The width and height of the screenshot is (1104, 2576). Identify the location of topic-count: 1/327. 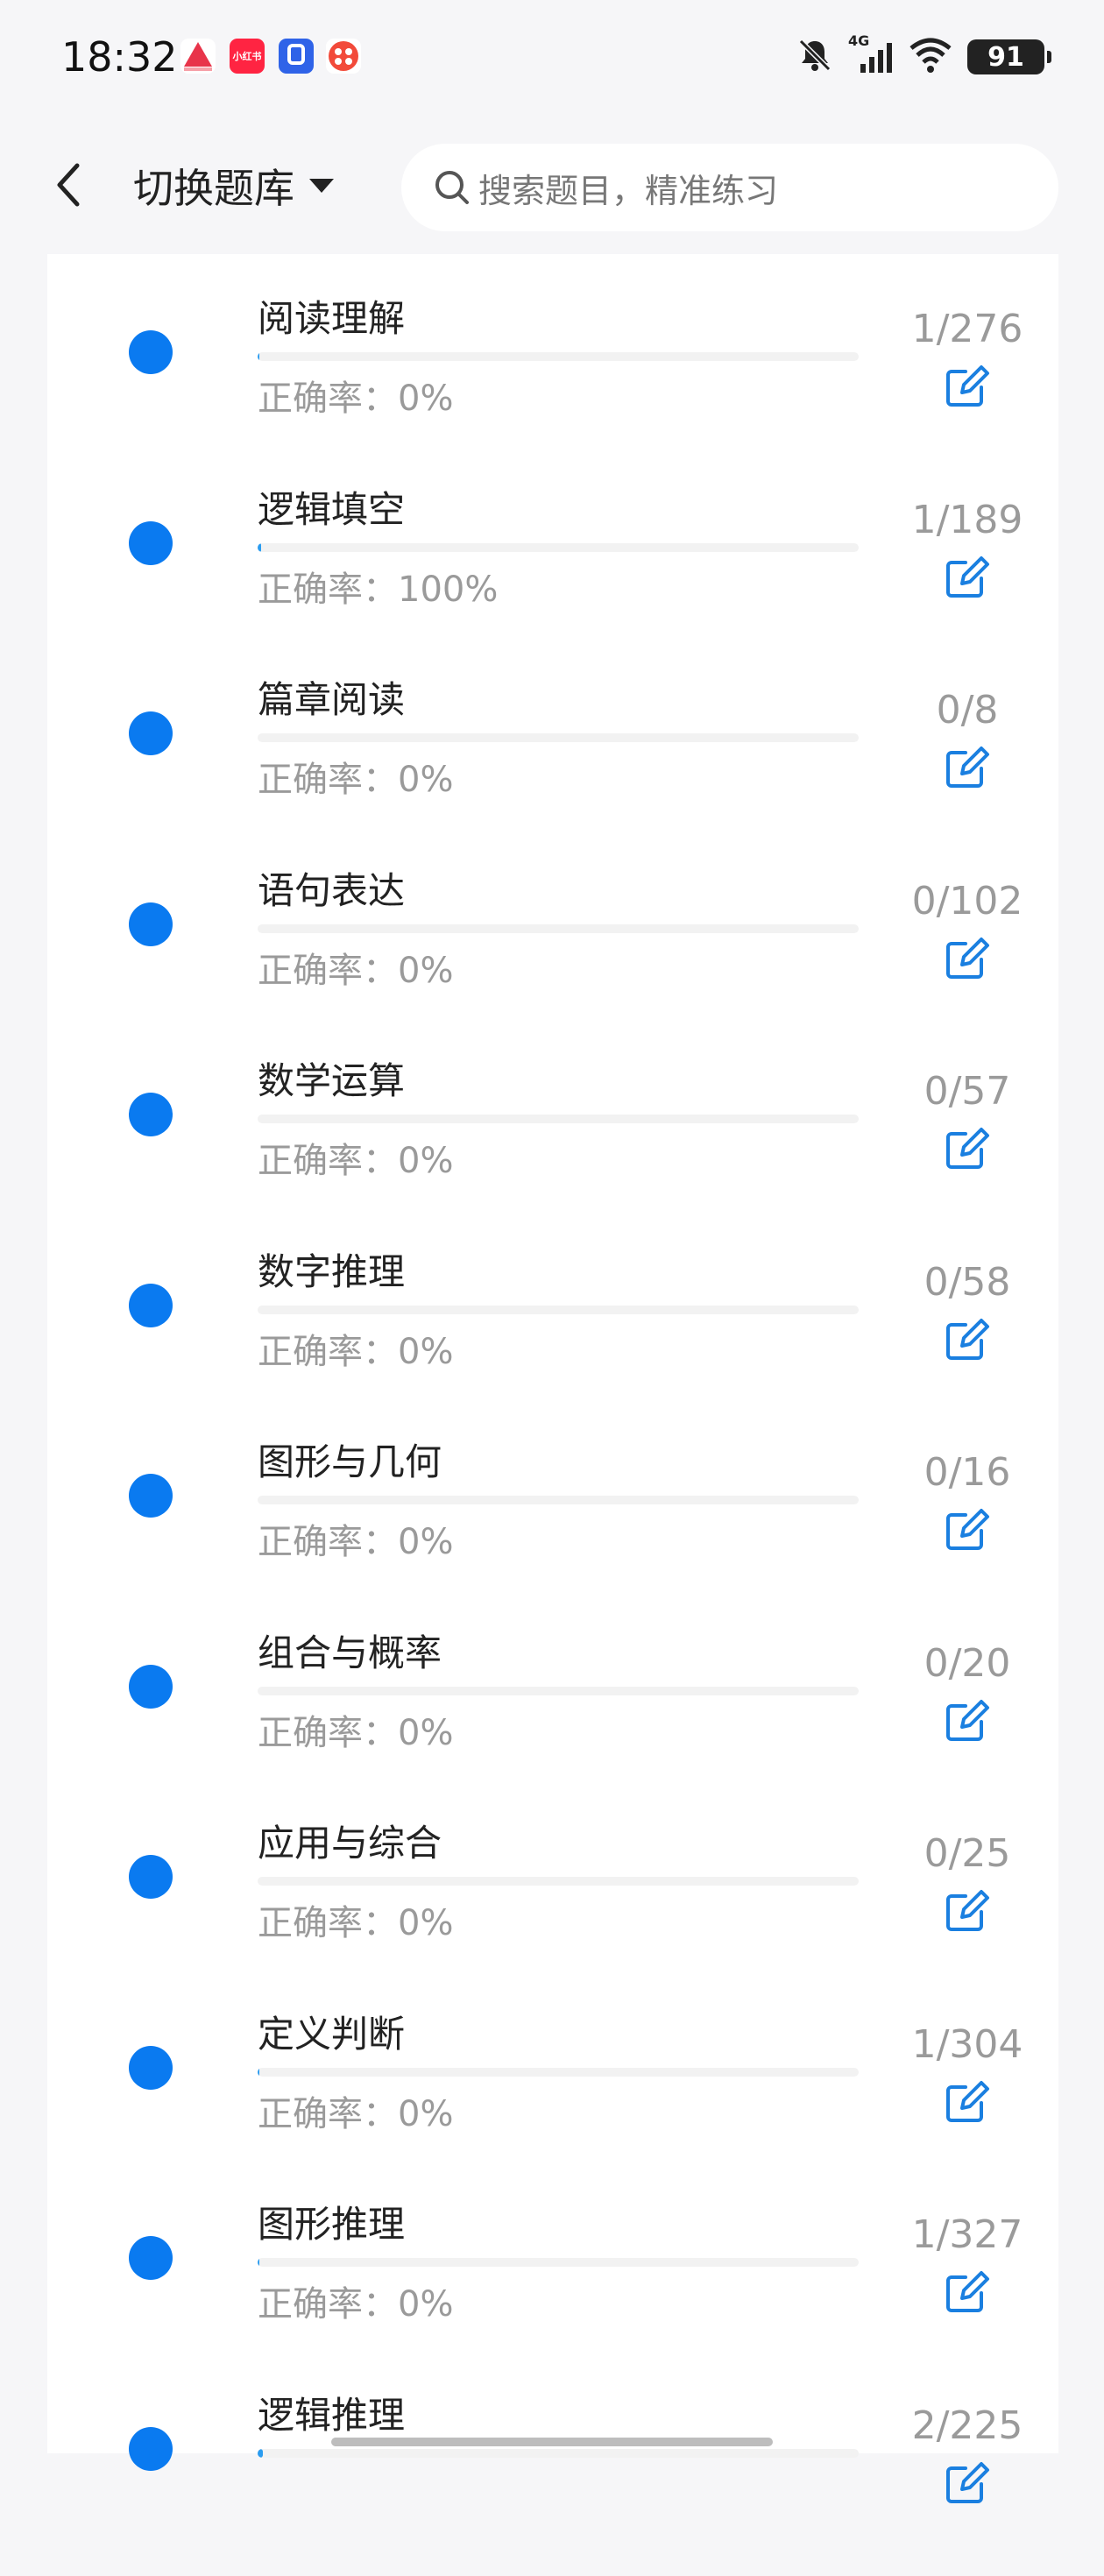
(967, 2234).